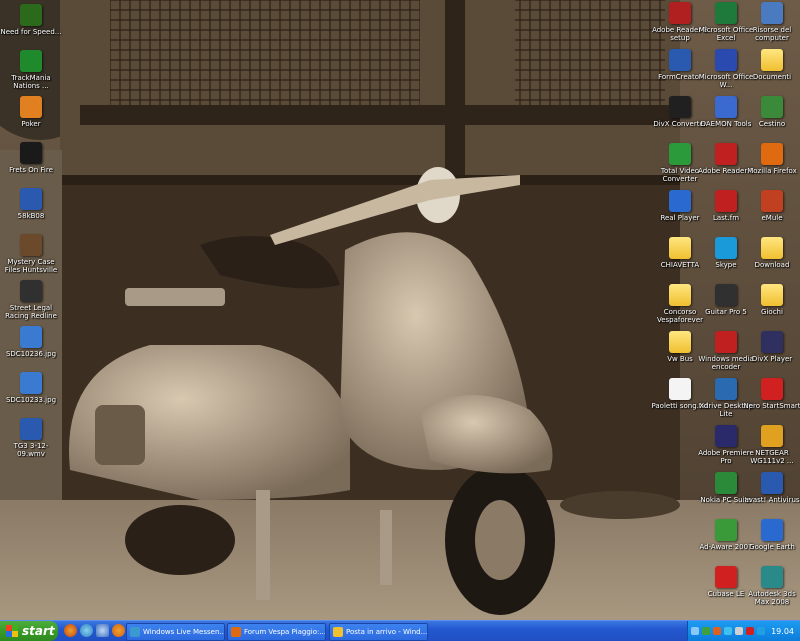 The height and width of the screenshot is (641, 800). I want to click on tray-skype-icon, so click(761, 631).